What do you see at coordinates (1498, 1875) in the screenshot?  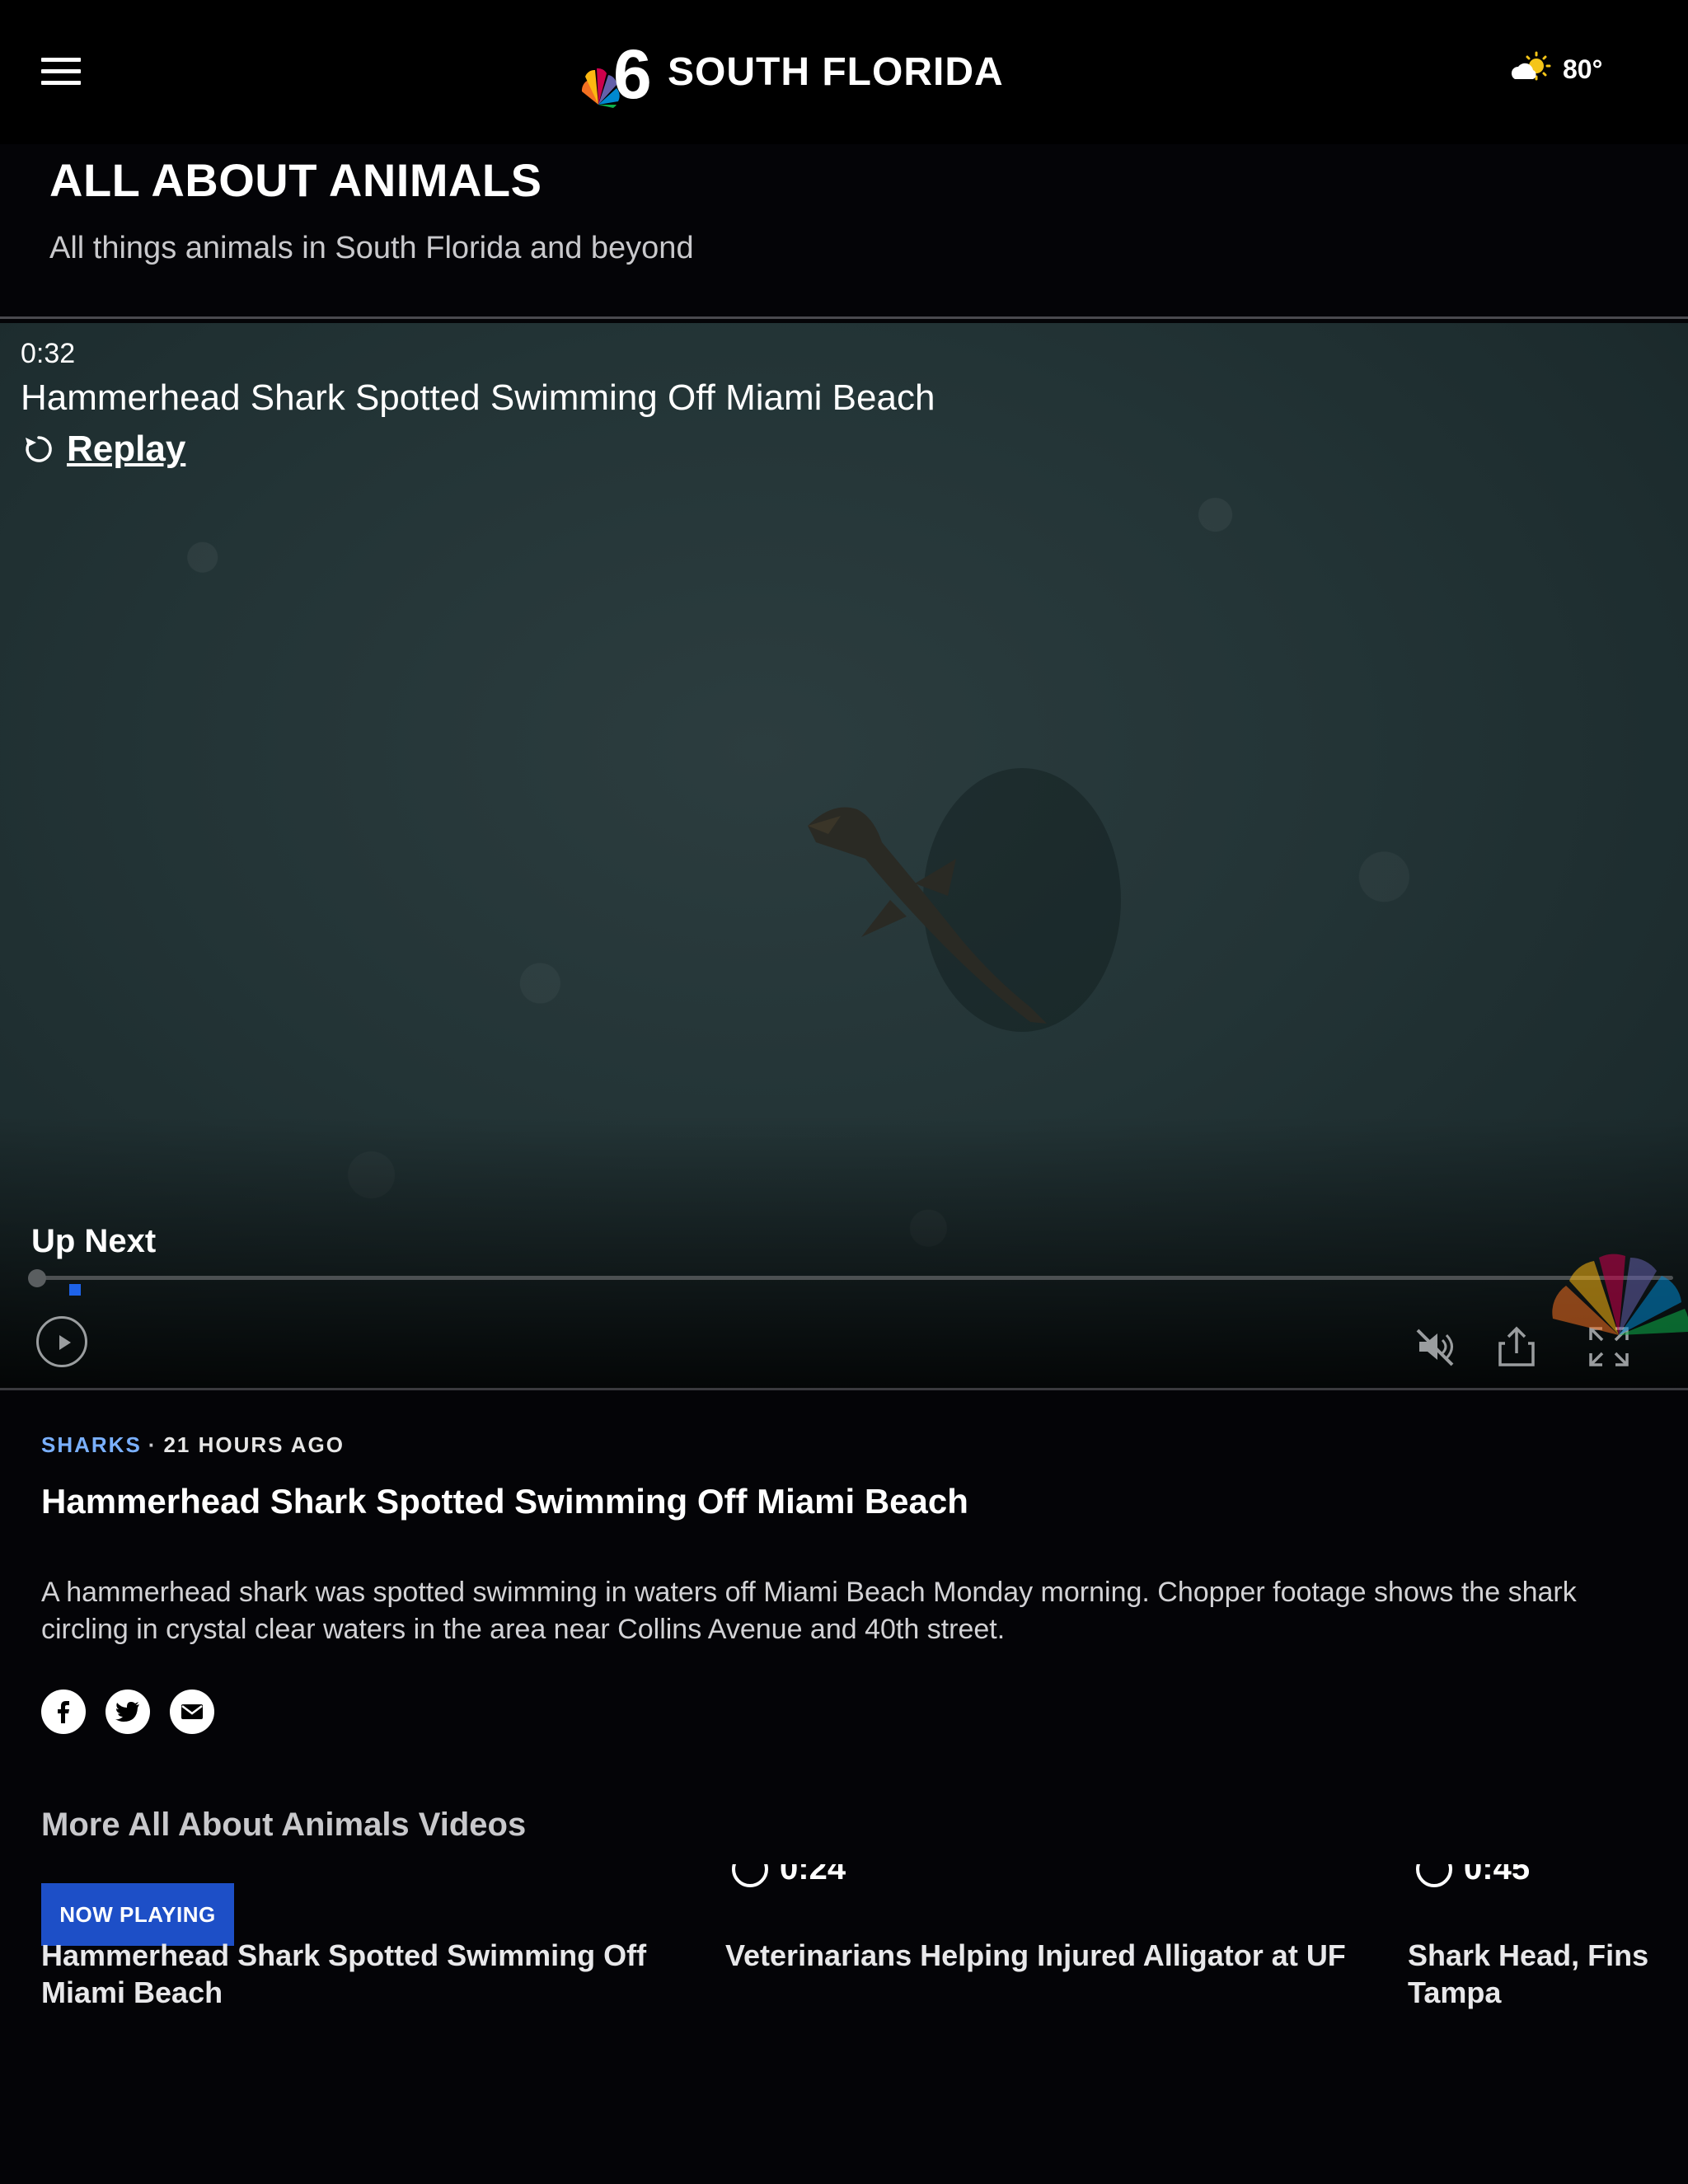 I see `video-card-duration-text: 0:45` at bounding box center [1498, 1875].